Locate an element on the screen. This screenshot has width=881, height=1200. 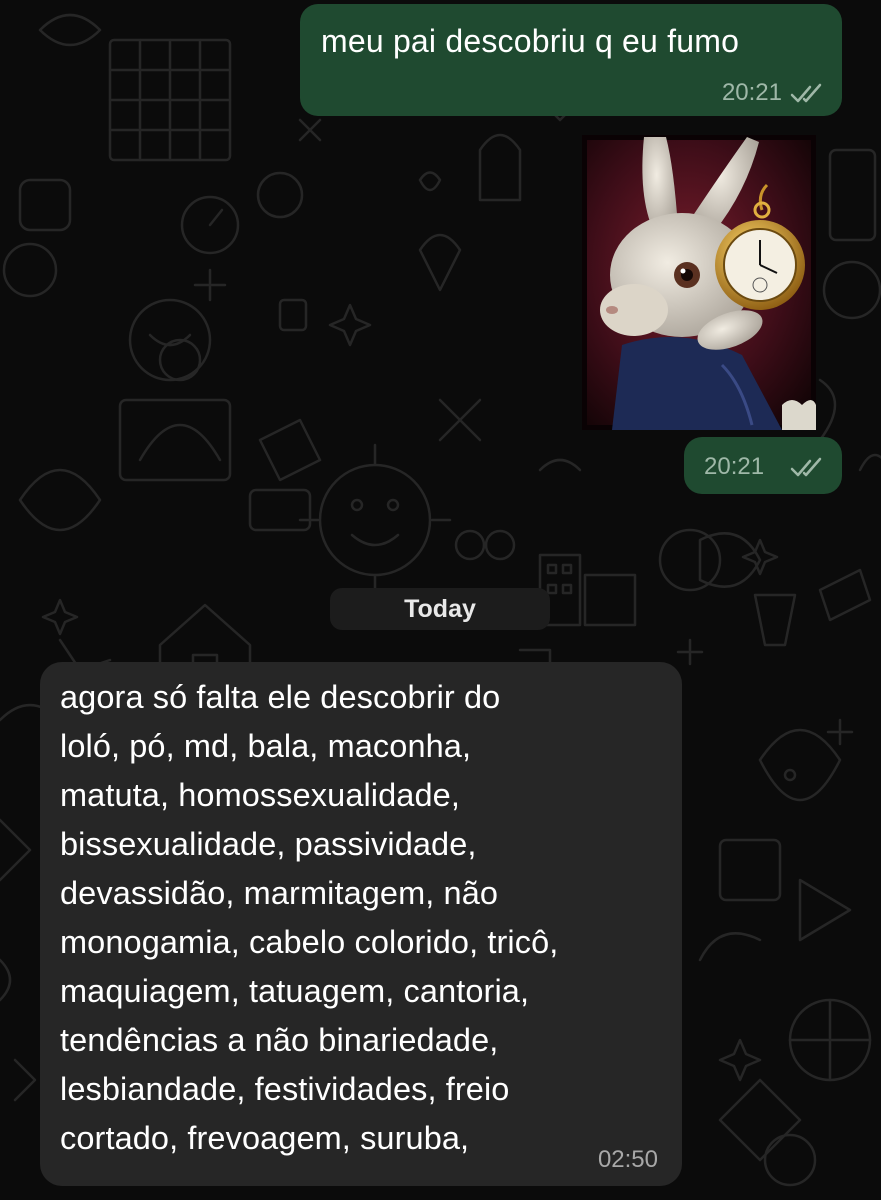
message-text-line: monogamia, cabelo colorido, tricô, is located at coordinates (309, 942).